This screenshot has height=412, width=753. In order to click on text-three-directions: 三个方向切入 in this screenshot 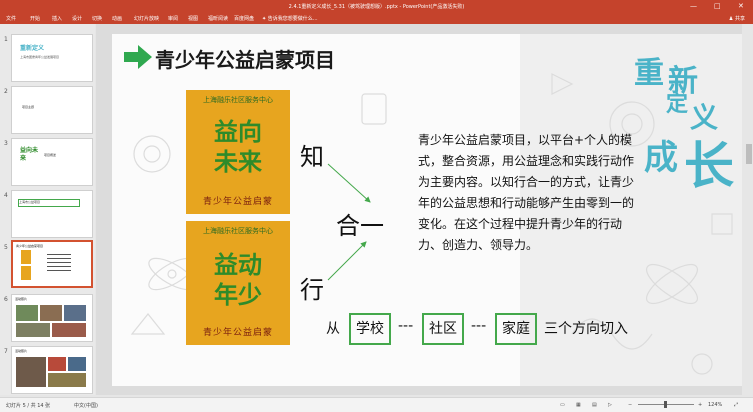, I will do `click(586, 329)`.